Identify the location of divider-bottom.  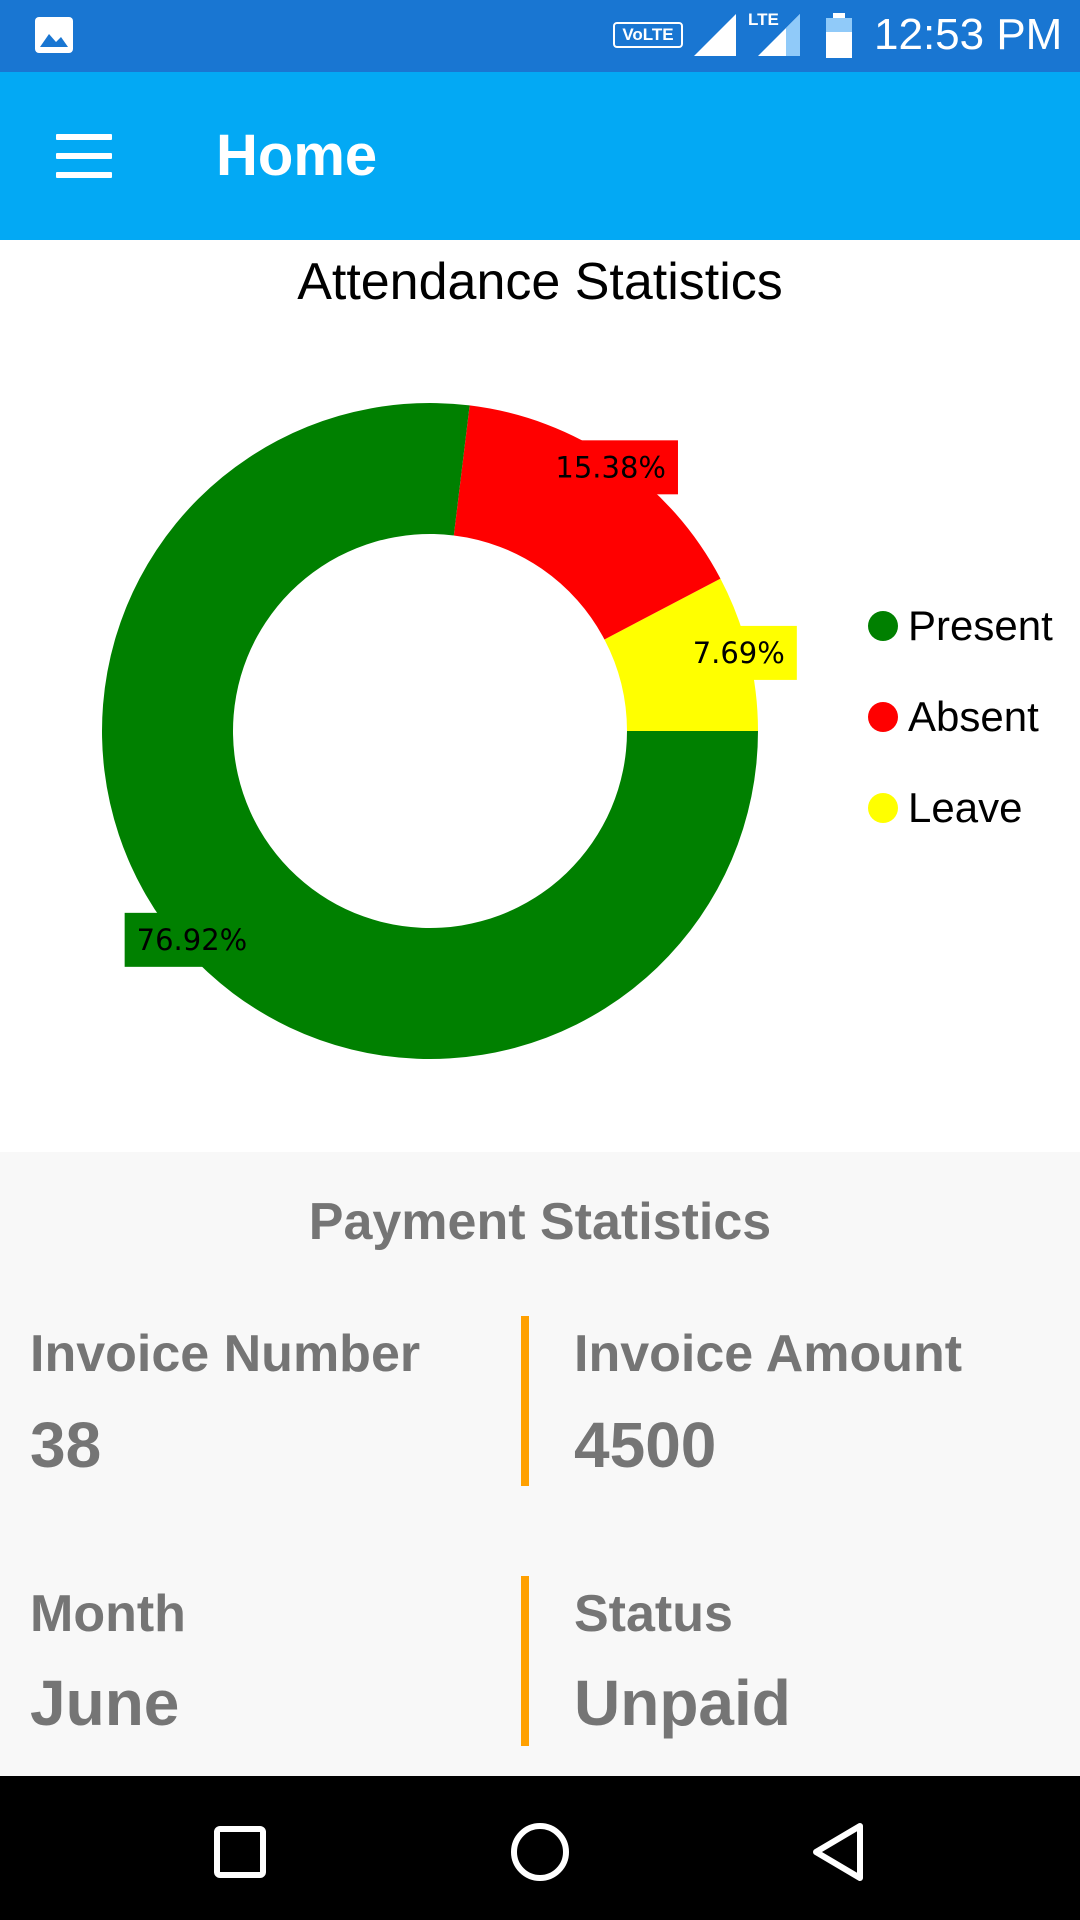
(525, 1661).